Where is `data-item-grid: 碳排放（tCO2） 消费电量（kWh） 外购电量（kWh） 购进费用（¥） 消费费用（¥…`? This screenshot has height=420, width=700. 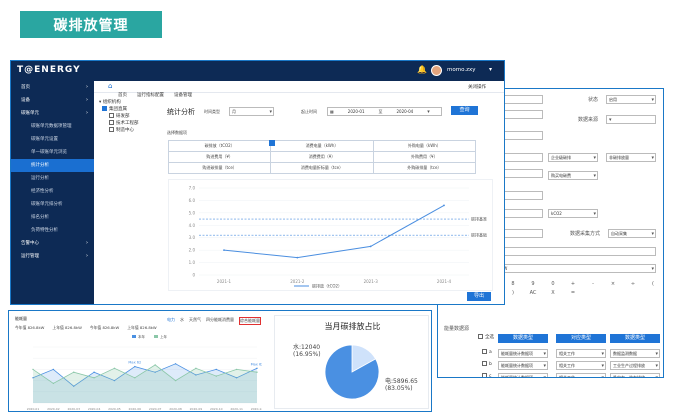
data-item-grid: 碳排放（tCO2） 消费电量（kWh） 外购电量（kWh） 购进费用（¥） 消费费用（¥… is located at coordinates (322, 157).